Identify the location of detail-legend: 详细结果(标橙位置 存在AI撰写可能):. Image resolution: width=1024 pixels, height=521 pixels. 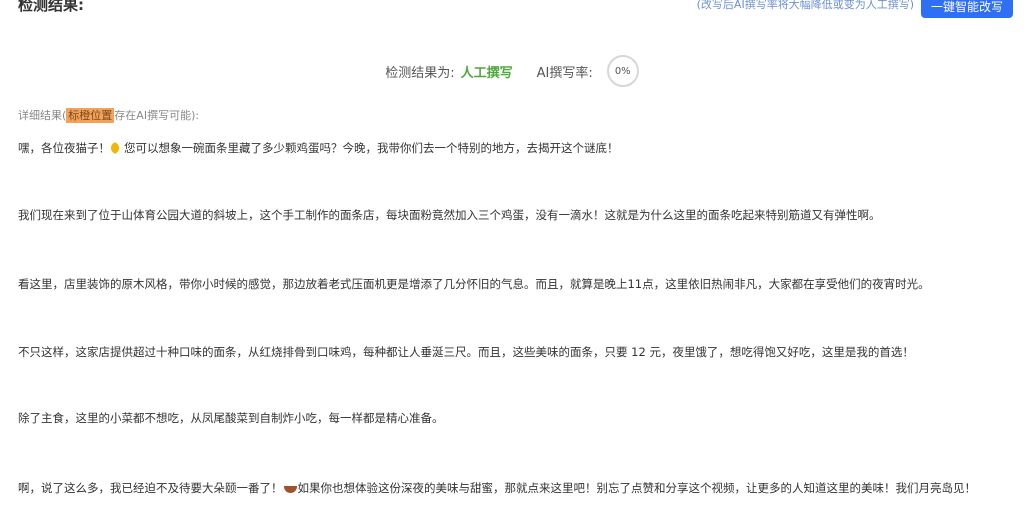
(108, 115).